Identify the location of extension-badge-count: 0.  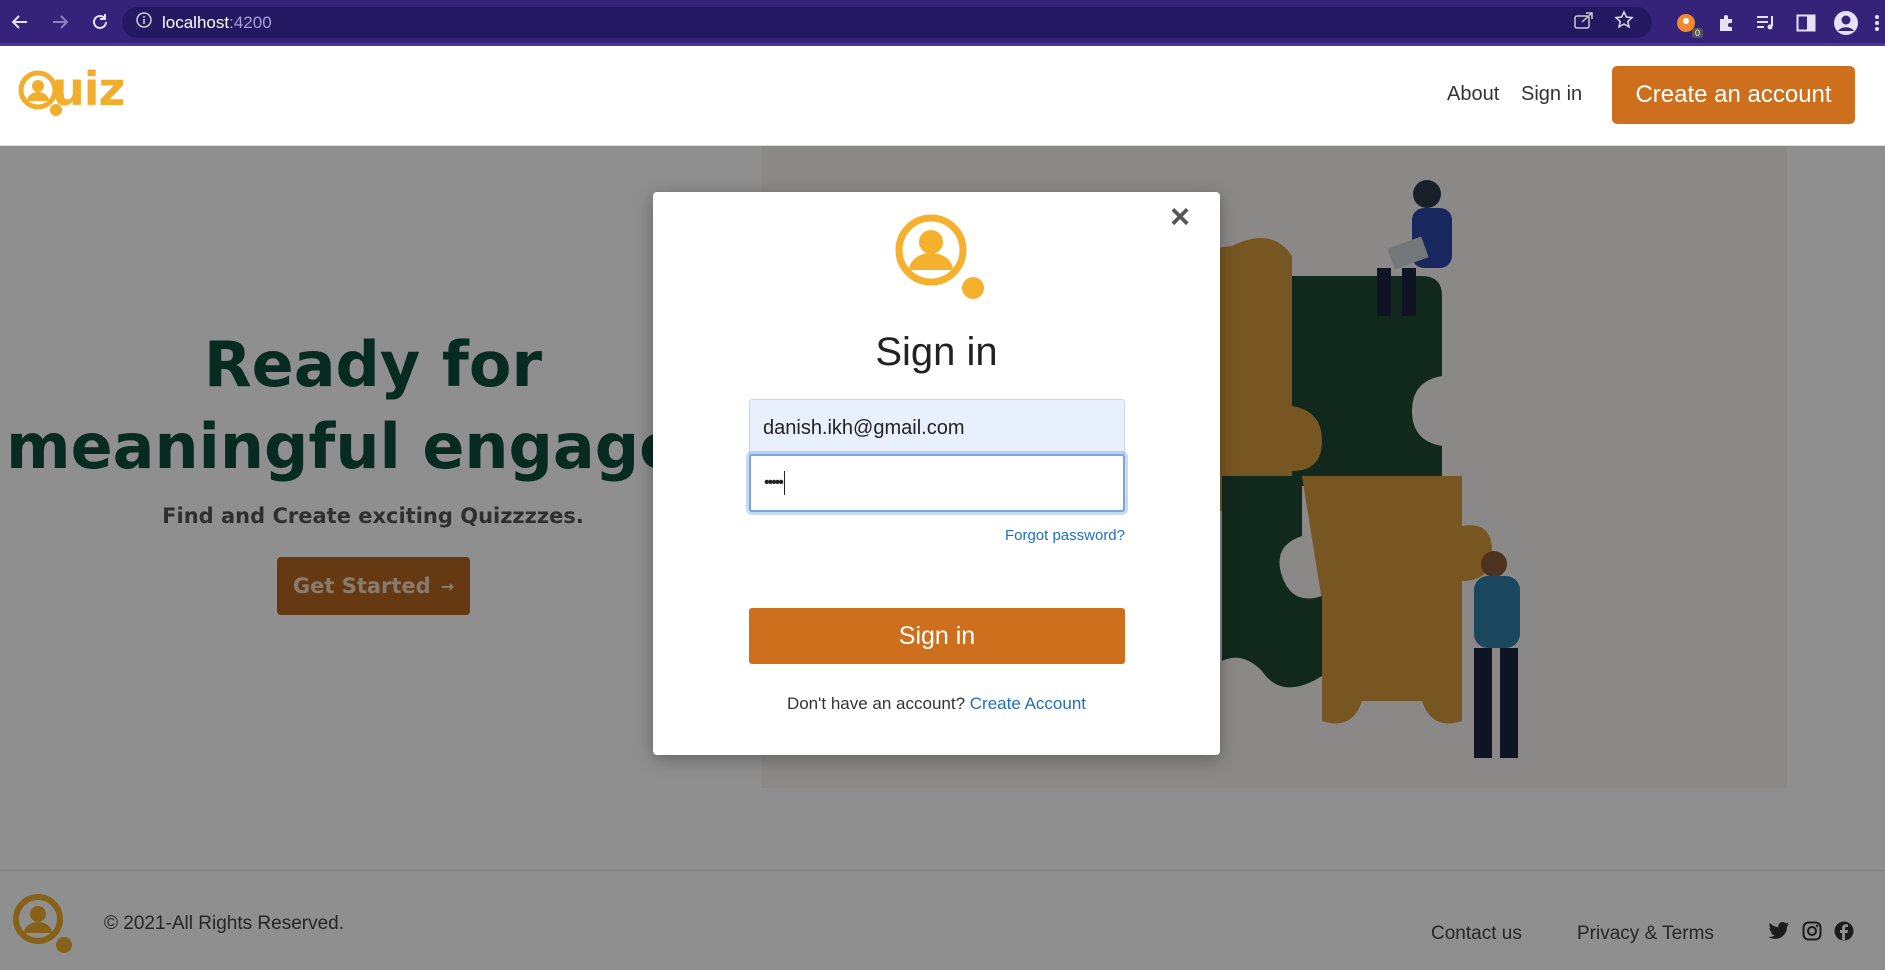
(1697, 33).